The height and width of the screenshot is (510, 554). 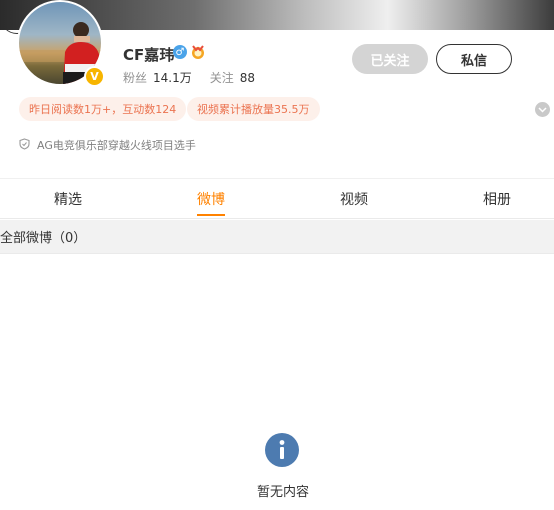 I want to click on message-button: 私信, so click(x=474, y=59).